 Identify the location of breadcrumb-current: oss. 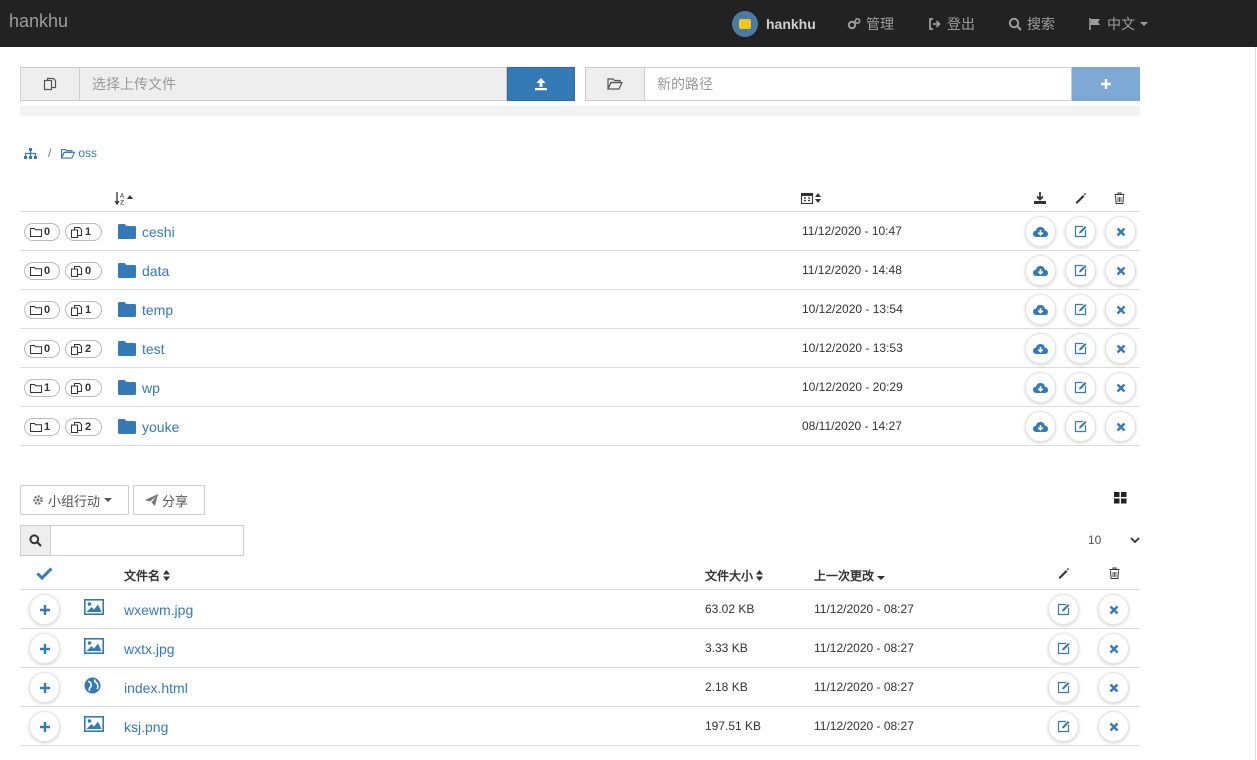
(79, 153).